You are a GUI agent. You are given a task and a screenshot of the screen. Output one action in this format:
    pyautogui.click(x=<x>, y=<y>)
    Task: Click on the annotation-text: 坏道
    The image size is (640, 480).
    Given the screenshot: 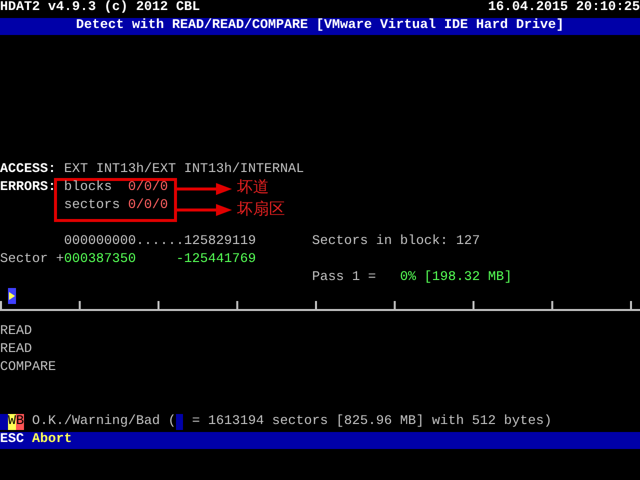 What is the action you would take?
    pyautogui.click(x=253, y=187)
    